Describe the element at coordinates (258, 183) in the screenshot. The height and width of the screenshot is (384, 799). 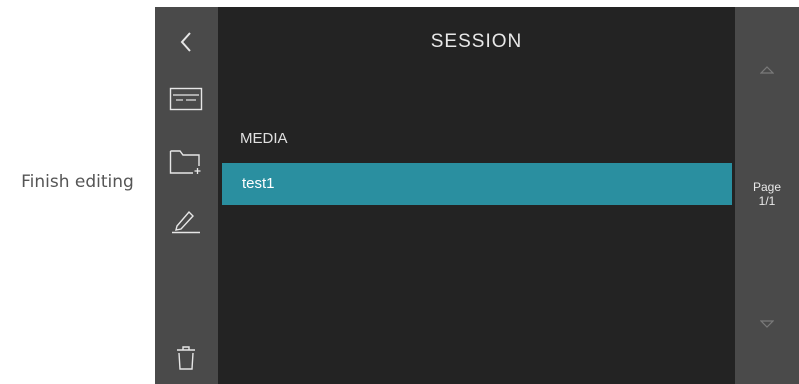
I see `session-item-label: test1` at that location.